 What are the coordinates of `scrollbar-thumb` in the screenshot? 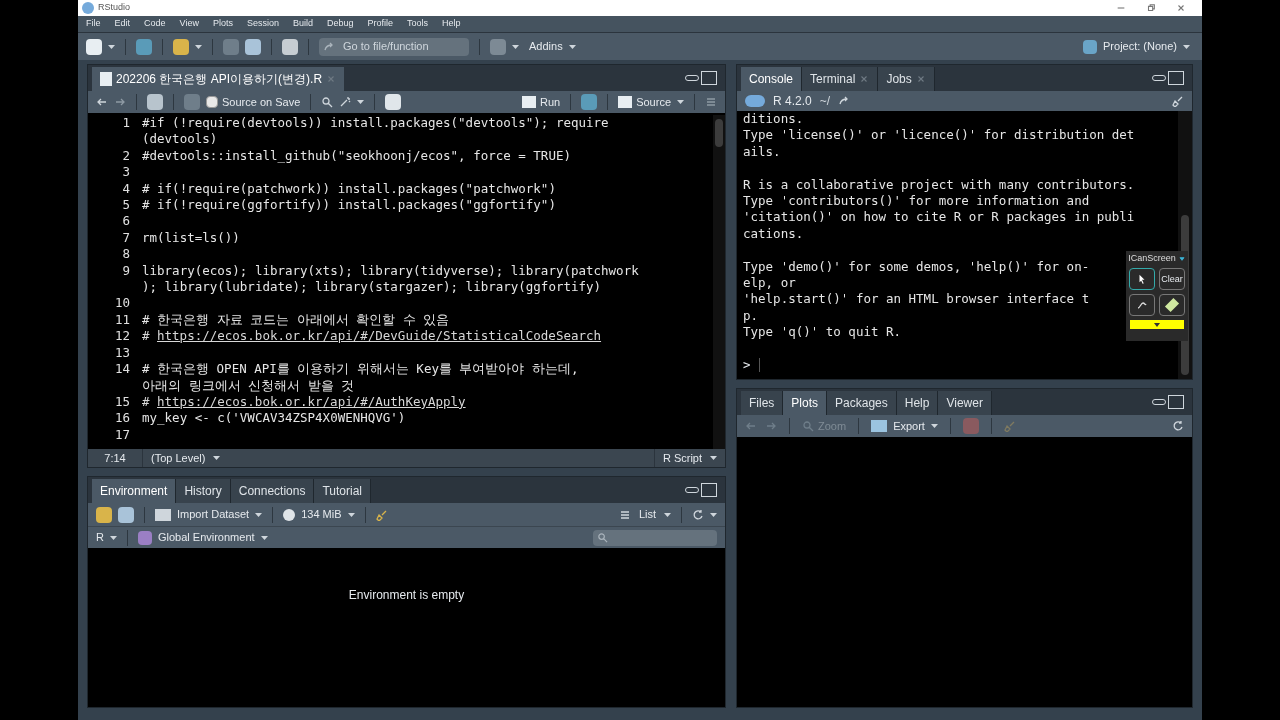 It's located at (719, 133).